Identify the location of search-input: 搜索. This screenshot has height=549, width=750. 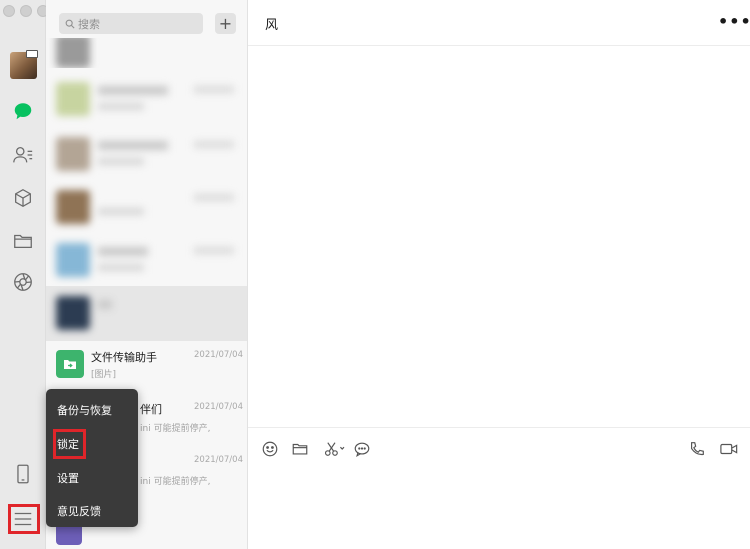
(131, 23).